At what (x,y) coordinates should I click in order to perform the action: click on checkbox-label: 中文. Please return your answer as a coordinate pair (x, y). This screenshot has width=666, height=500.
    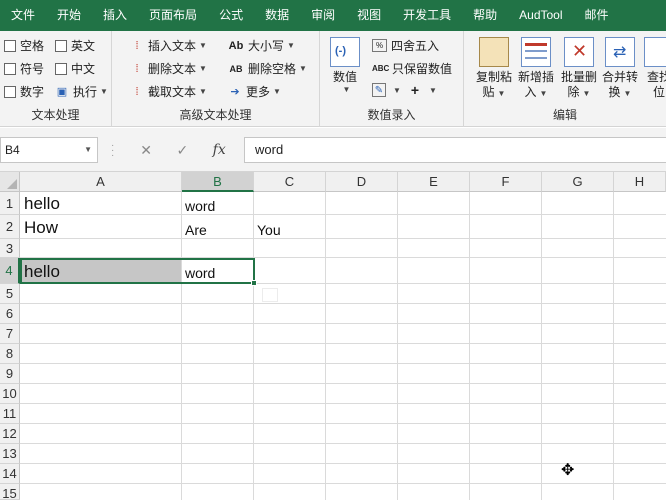
    Looking at the image, I should click on (83, 69).